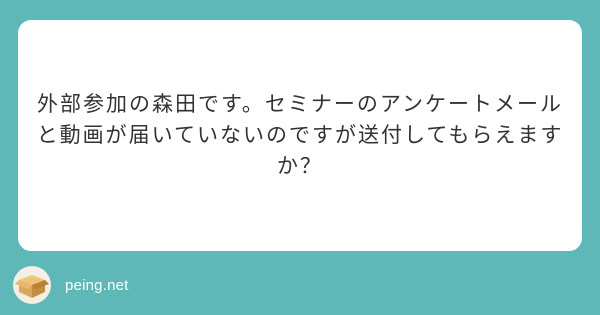  I want to click on brand-name: peing.net, so click(97, 285).